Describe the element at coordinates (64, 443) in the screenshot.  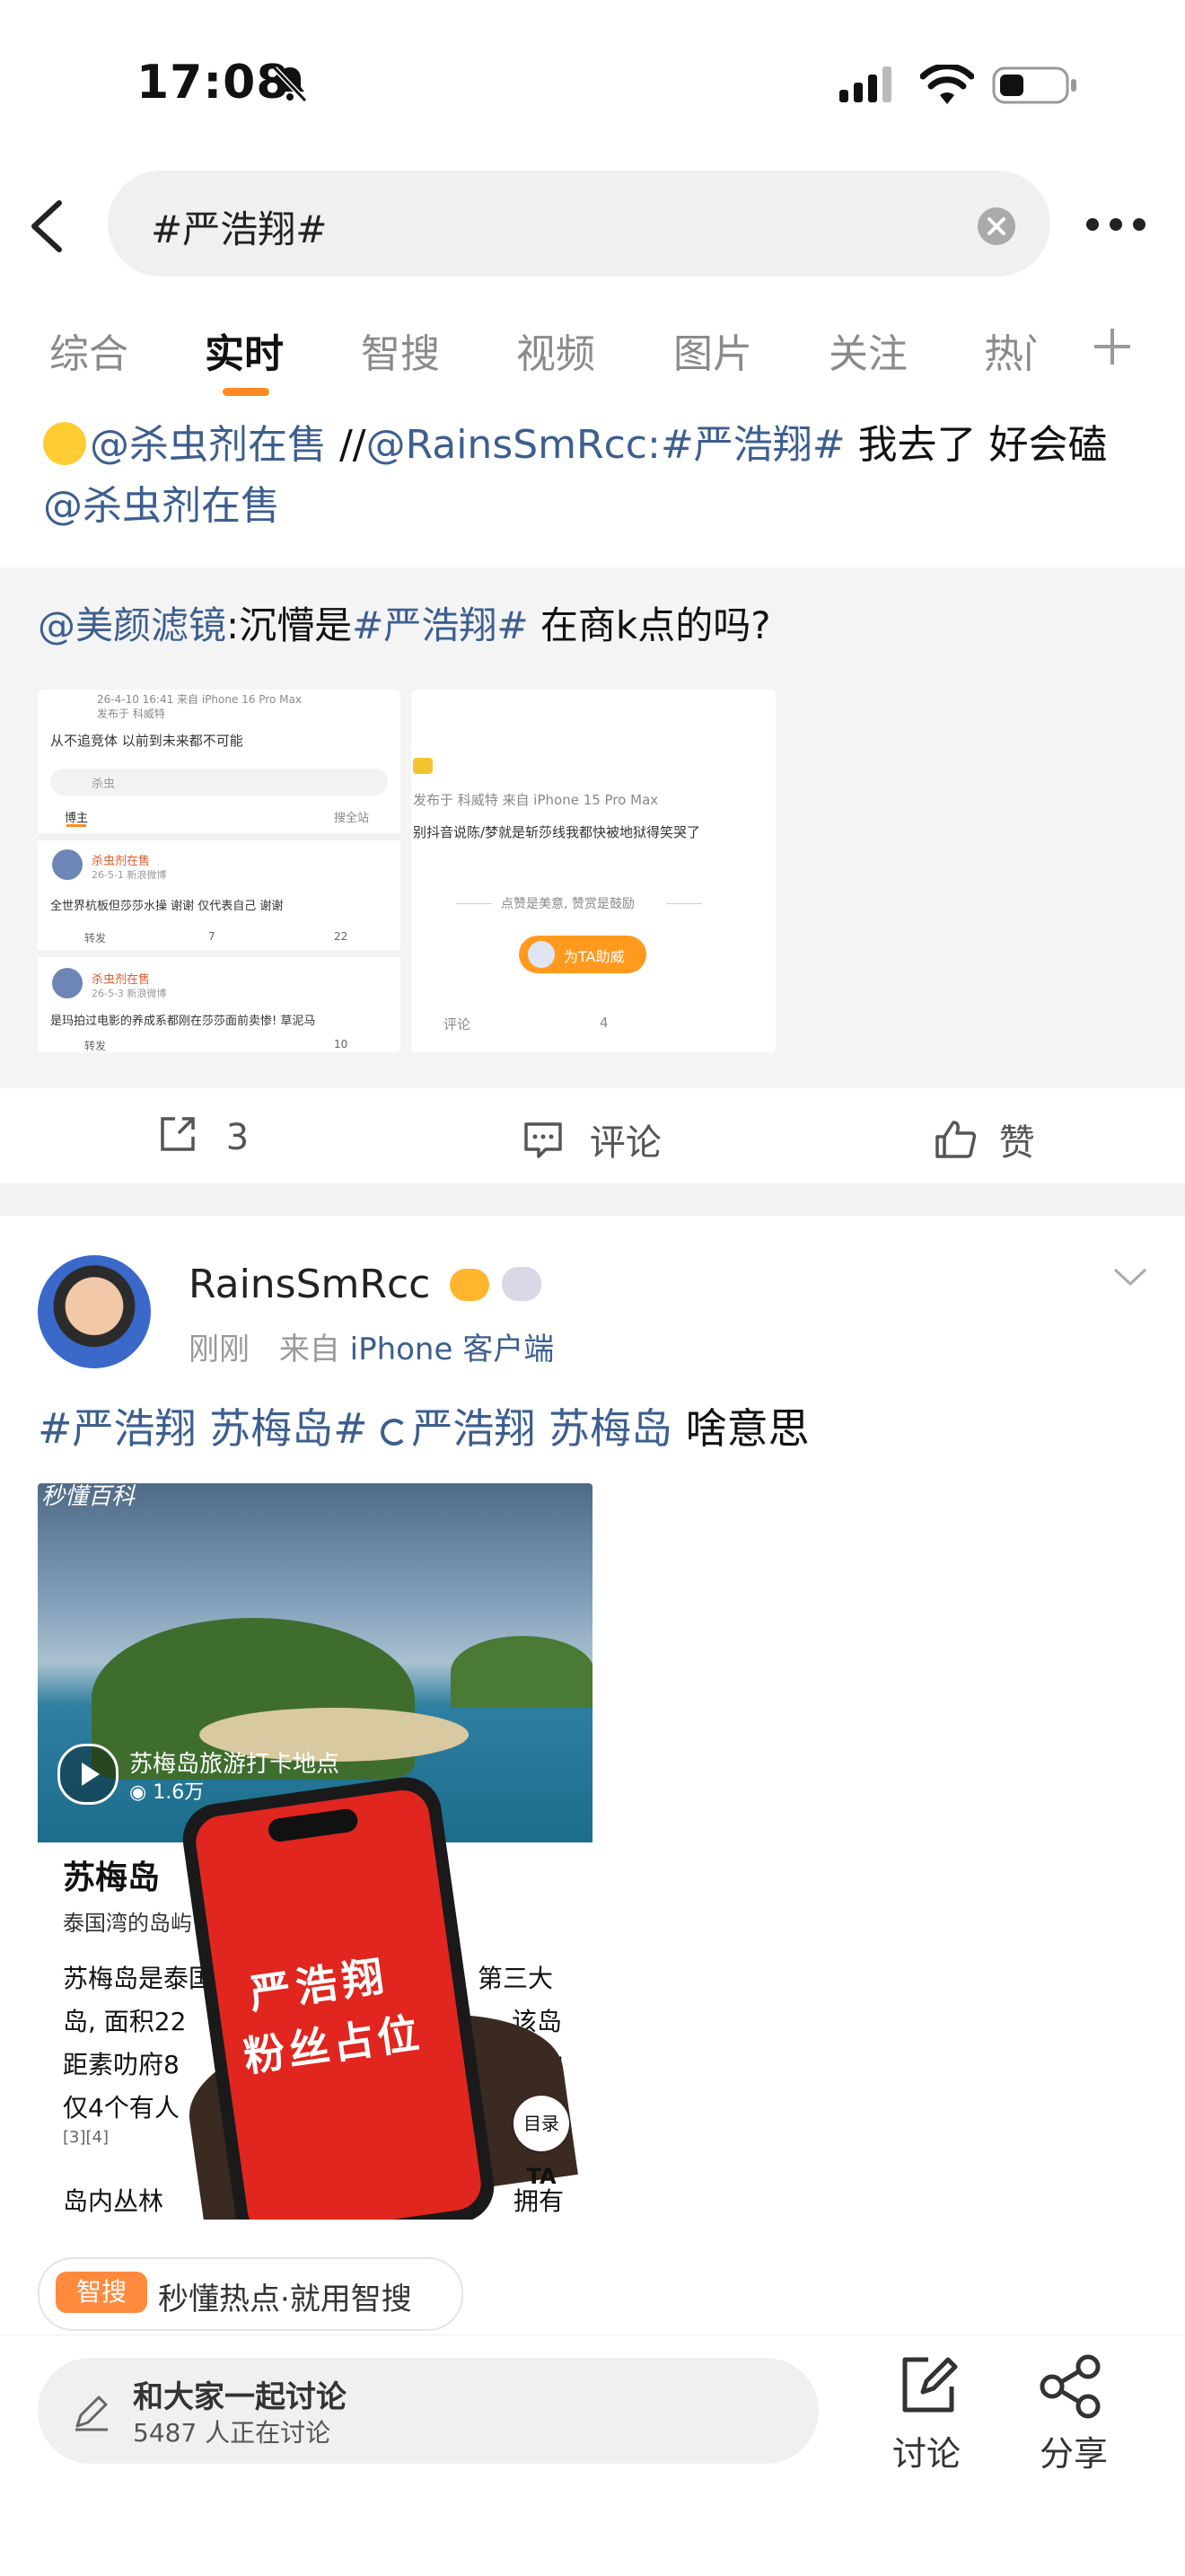
I see `crying-laugh-emoji-icon` at that location.